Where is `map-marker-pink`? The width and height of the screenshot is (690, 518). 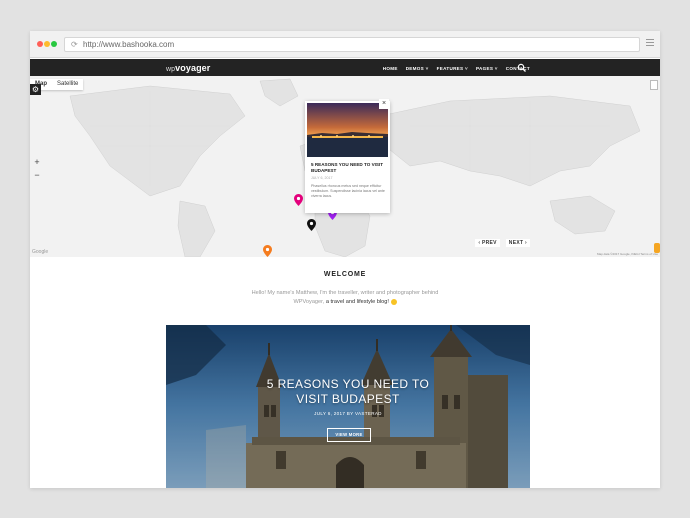
map-marker-pink is located at coordinates (298, 200).